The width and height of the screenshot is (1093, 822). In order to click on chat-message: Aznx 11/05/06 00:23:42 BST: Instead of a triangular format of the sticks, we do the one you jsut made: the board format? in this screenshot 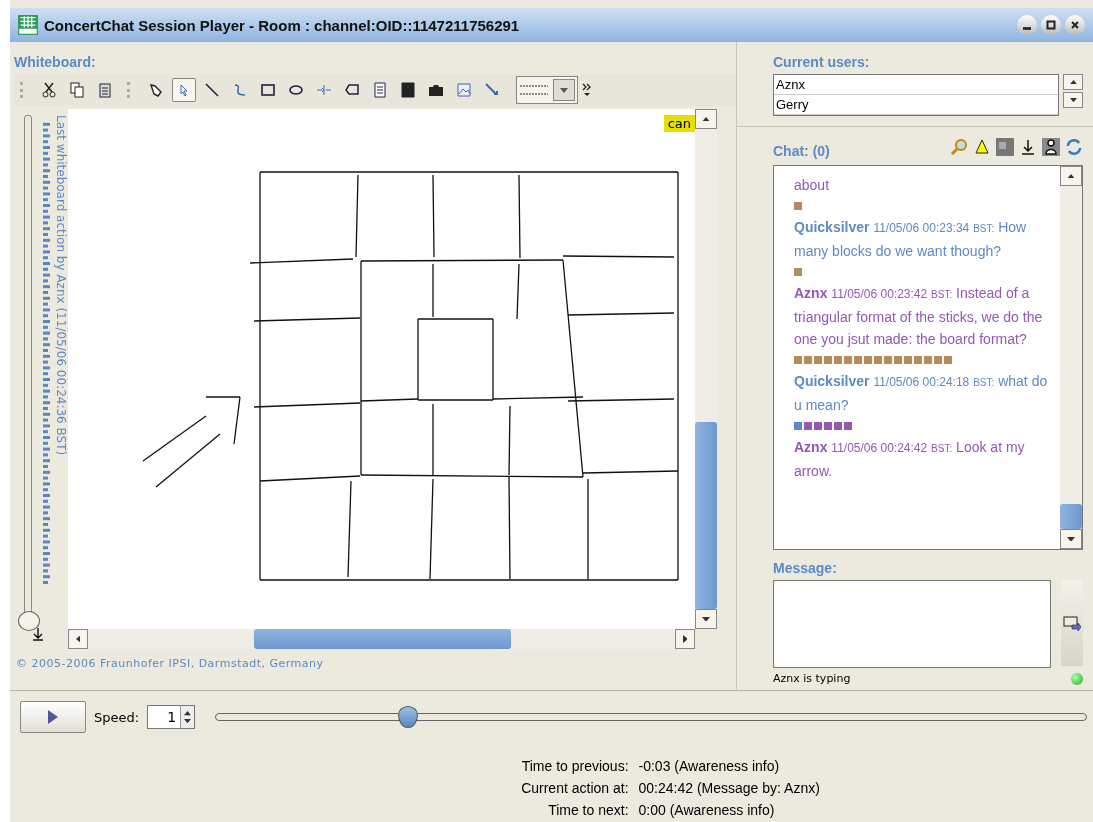, I will do `click(919, 316)`.